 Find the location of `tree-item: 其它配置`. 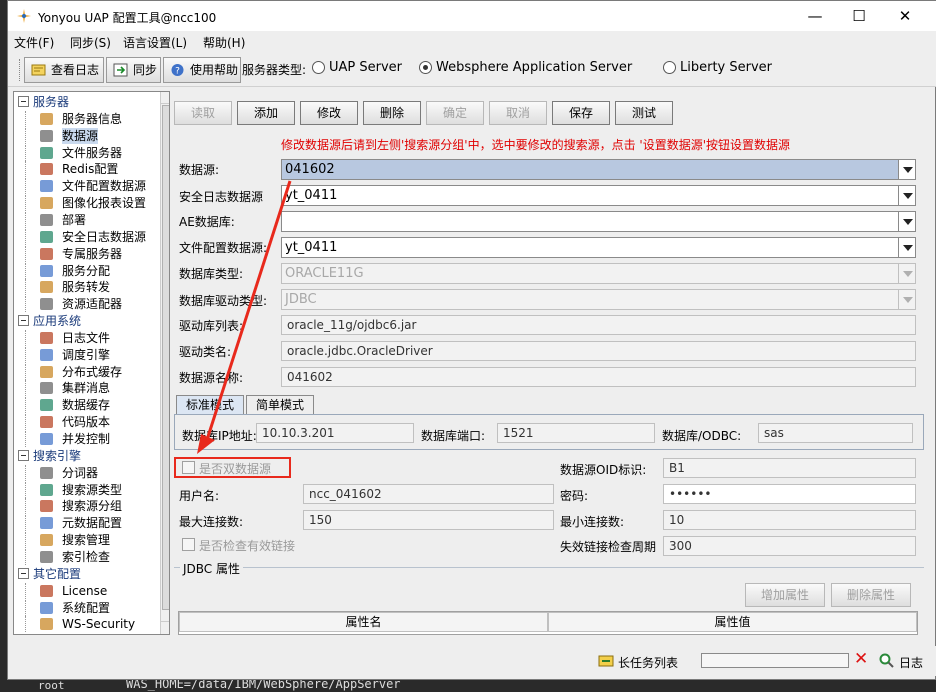

tree-item: 其它配置 is located at coordinates (86, 574).